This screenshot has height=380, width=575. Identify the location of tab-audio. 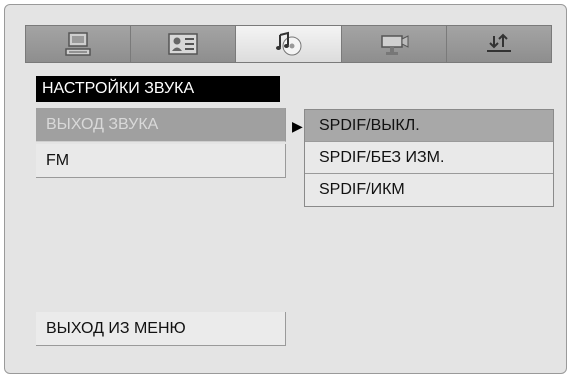
(289, 44).